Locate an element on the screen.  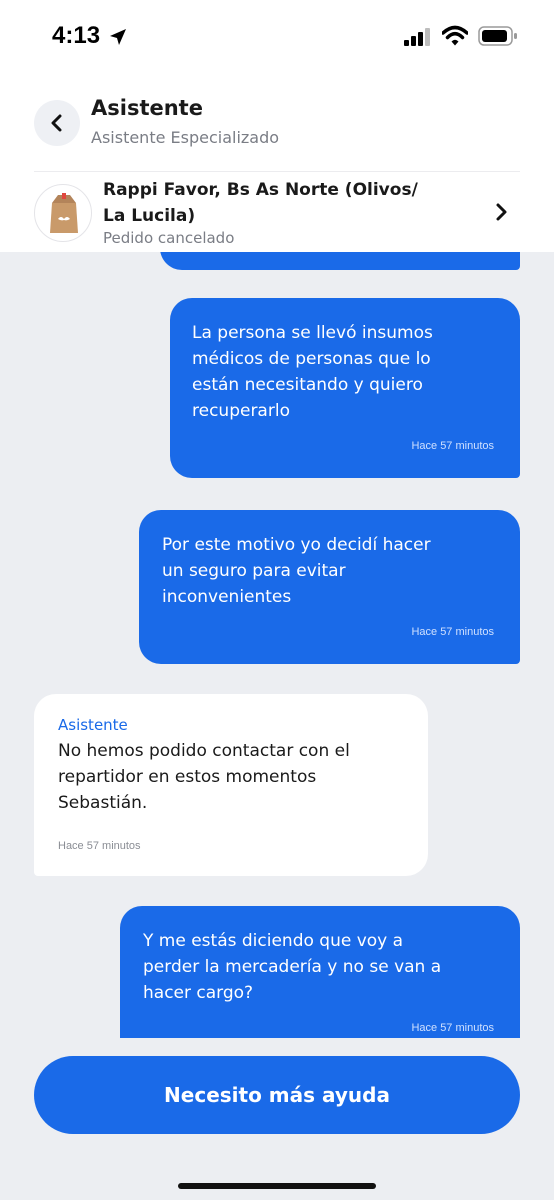
message-line: hacer cargo? is located at coordinates (198, 993).